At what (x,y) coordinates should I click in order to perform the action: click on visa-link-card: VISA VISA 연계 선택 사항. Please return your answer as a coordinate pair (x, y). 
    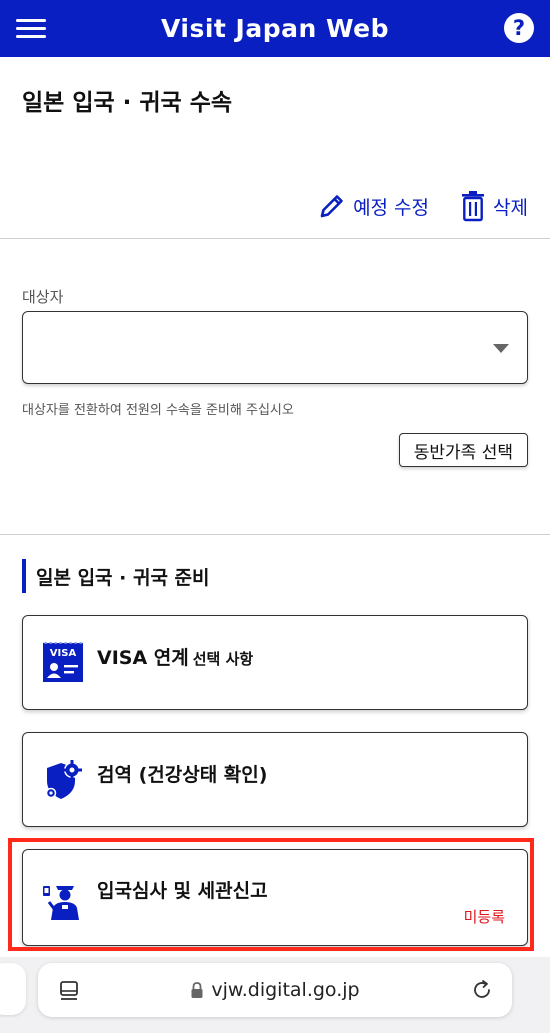
    Looking at the image, I should click on (275, 662).